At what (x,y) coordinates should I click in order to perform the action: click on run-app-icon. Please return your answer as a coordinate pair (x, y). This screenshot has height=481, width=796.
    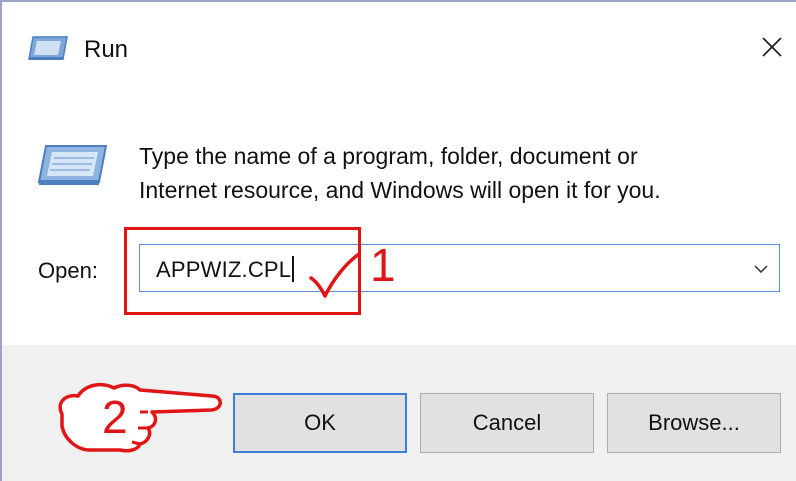
    Looking at the image, I should click on (48, 48).